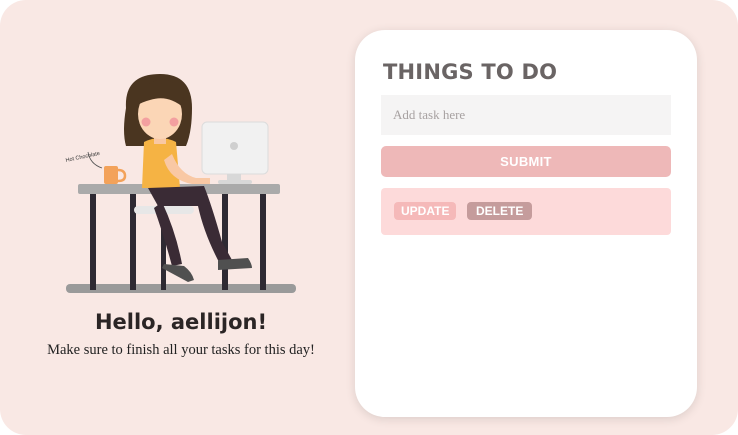  Describe the element at coordinates (500, 211) in the screenshot. I see `delete-button: DELETE` at that location.